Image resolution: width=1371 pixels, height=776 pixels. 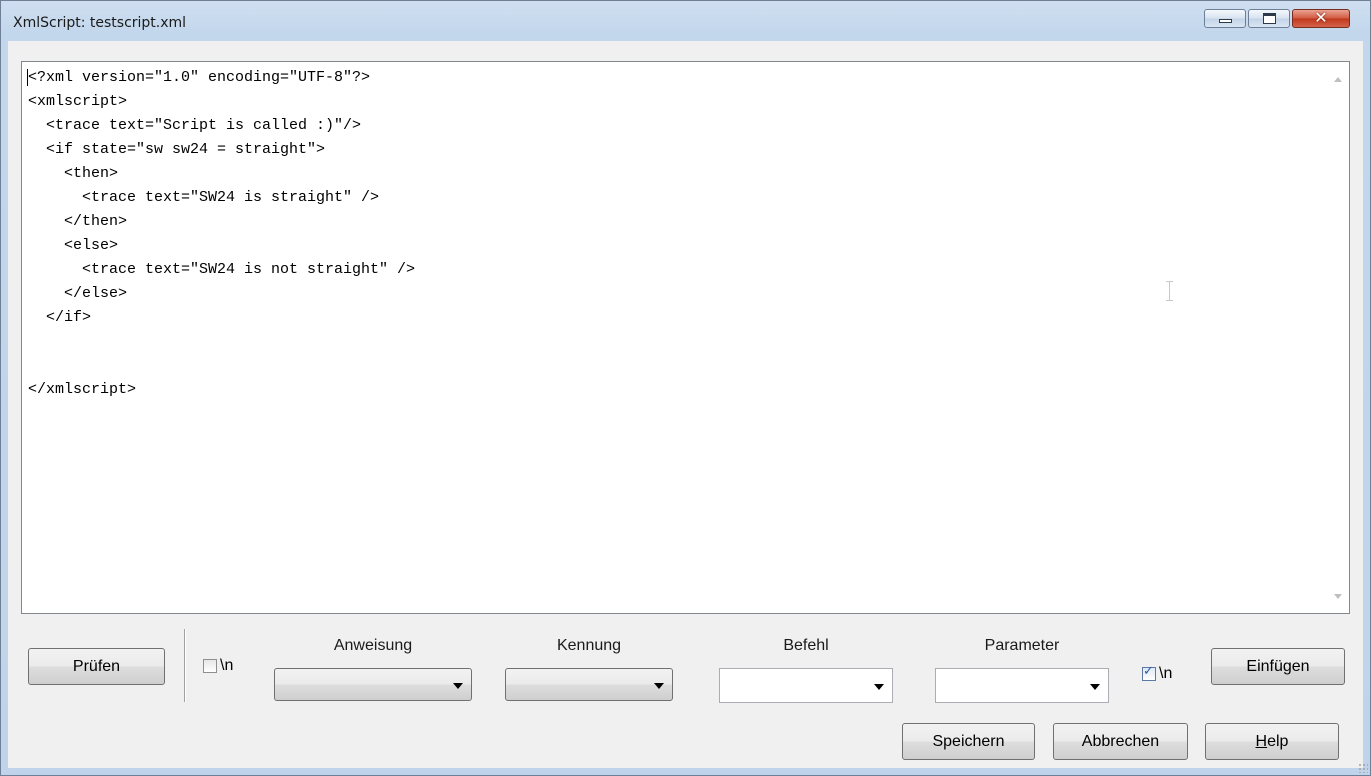 I want to click on code-line: <else>, so click(x=73, y=245).